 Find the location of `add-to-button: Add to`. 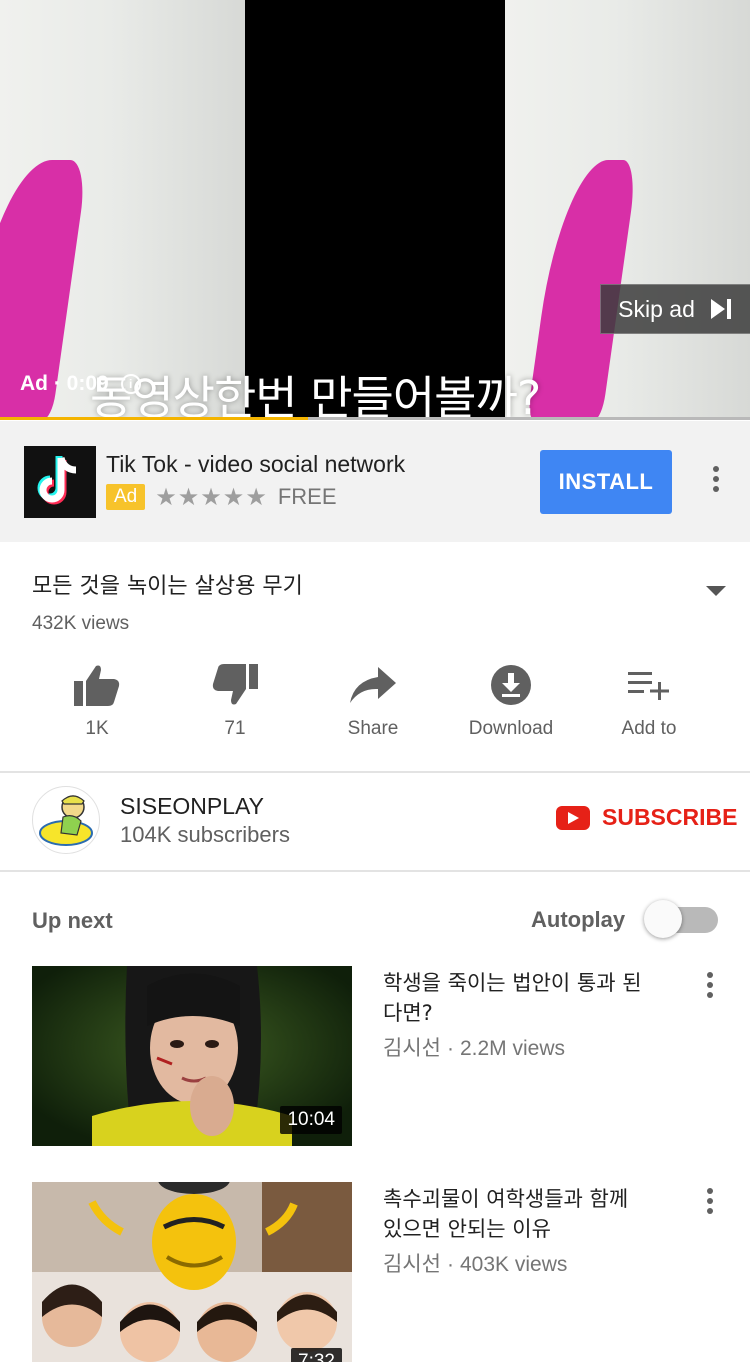

add-to-button: Add to is located at coordinates (649, 700).